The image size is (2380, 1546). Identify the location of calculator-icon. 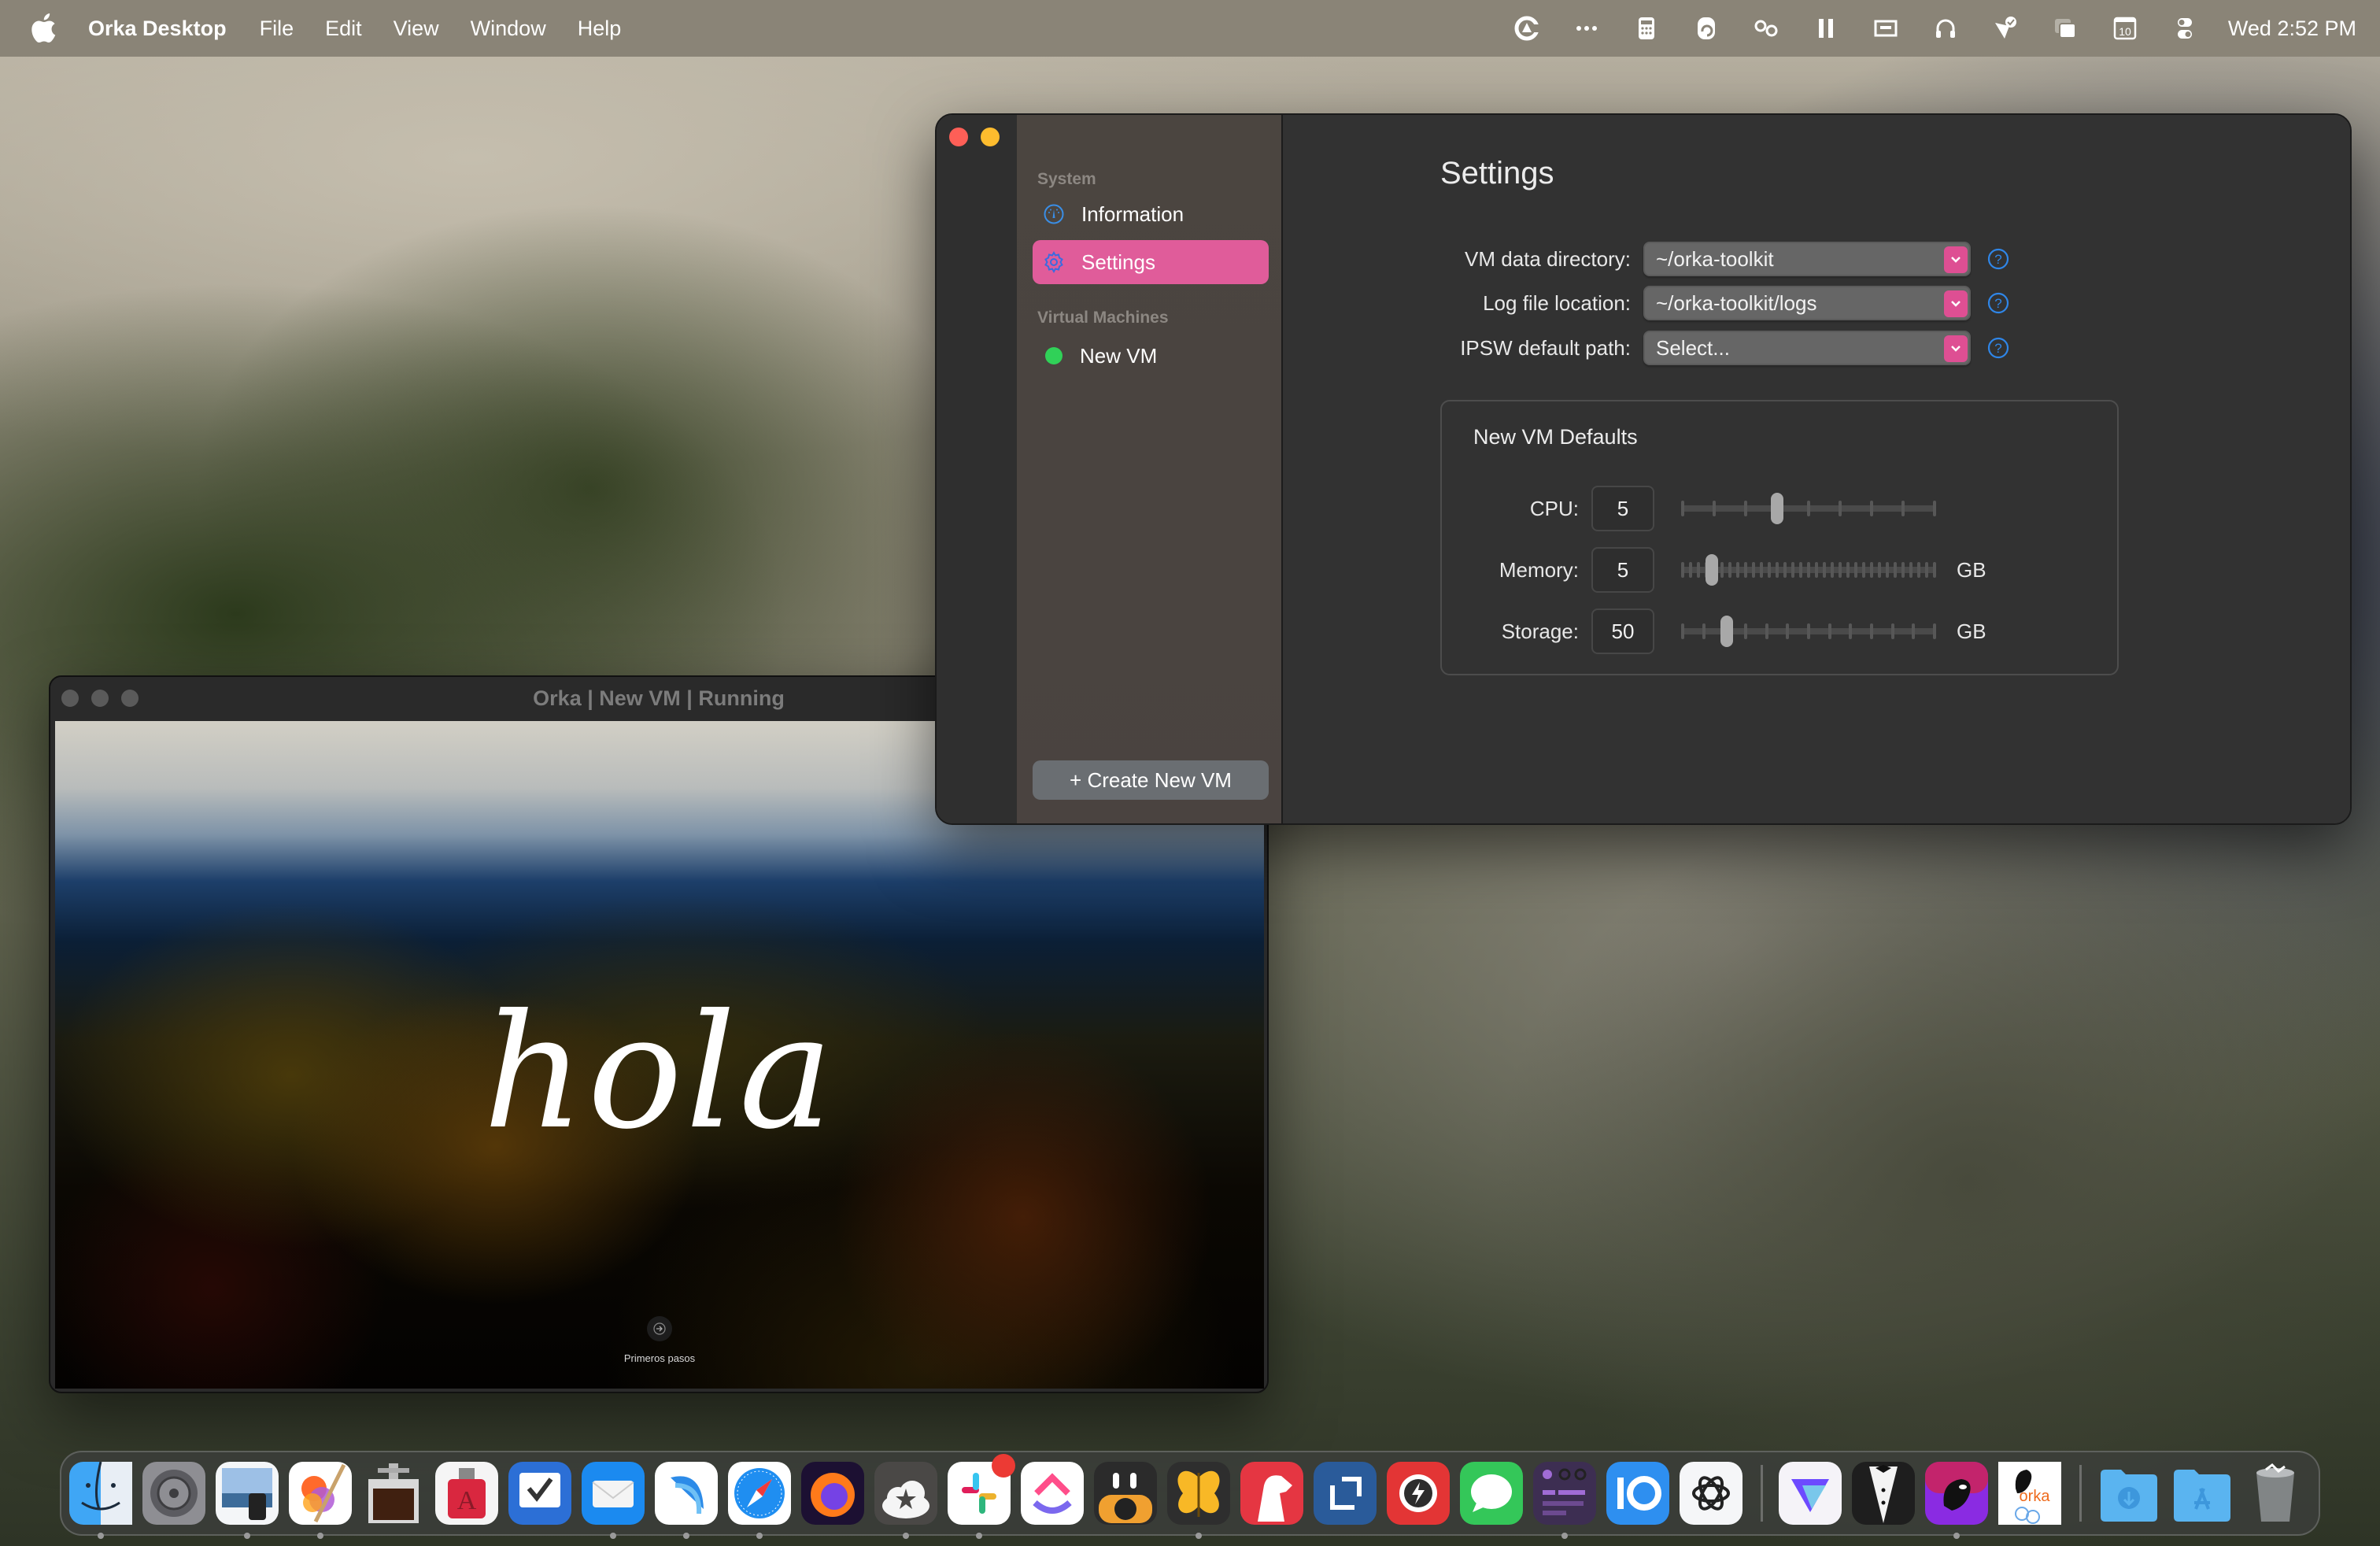
(1646, 28).